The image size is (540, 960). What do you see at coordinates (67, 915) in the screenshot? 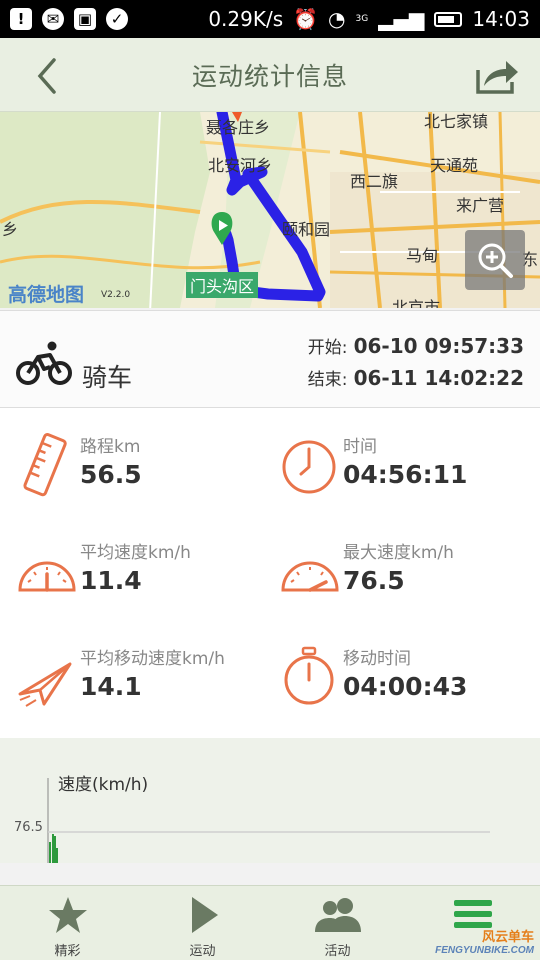
I see `star-icon` at bounding box center [67, 915].